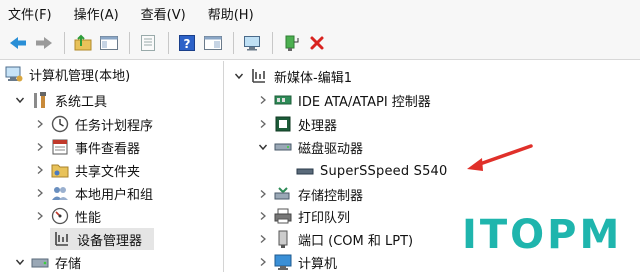 Image resolution: width=640 pixels, height=272 pixels. I want to click on uninstall-device-icon, so click(317, 43).